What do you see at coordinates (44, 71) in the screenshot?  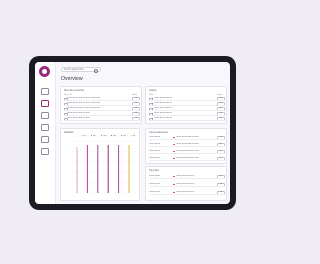 I see `brand-logo` at bounding box center [44, 71].